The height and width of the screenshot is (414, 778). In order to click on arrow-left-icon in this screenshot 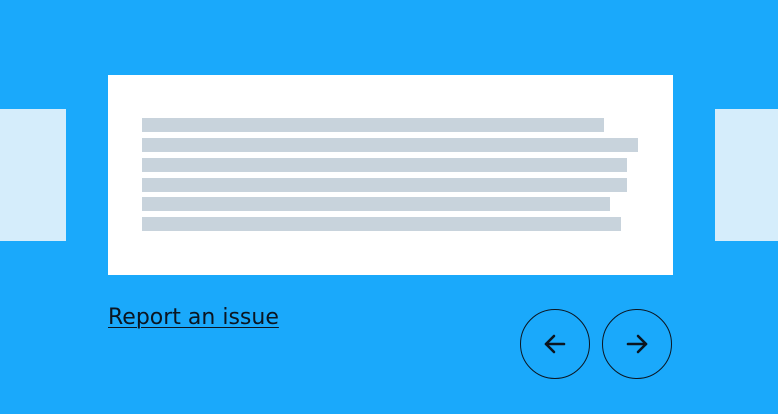, I will do `click(555, 344)`.